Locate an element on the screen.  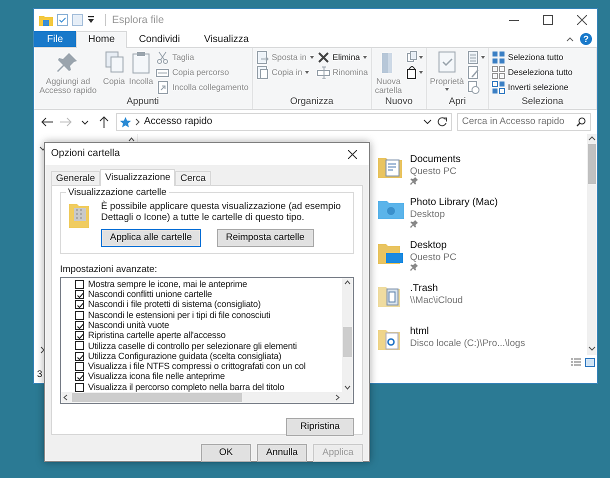
shortcut-icon is located at coordinates (163, 87).